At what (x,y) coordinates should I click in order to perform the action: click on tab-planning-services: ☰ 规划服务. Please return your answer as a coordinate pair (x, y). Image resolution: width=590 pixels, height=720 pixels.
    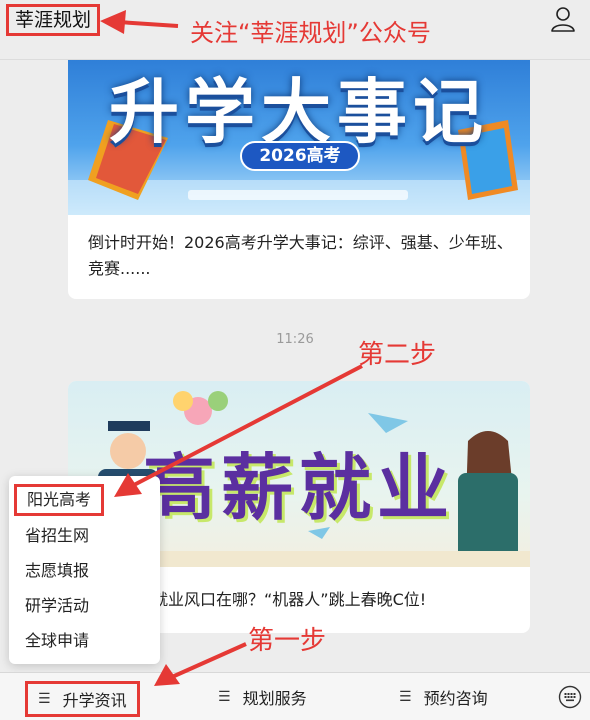
    Looking at the image, I should click on (262, 696).